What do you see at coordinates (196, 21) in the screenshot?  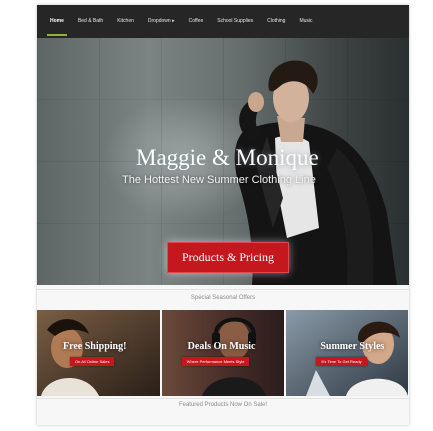 I see `nav-item-coffee: Coffee` at bounding box center [196, 21].